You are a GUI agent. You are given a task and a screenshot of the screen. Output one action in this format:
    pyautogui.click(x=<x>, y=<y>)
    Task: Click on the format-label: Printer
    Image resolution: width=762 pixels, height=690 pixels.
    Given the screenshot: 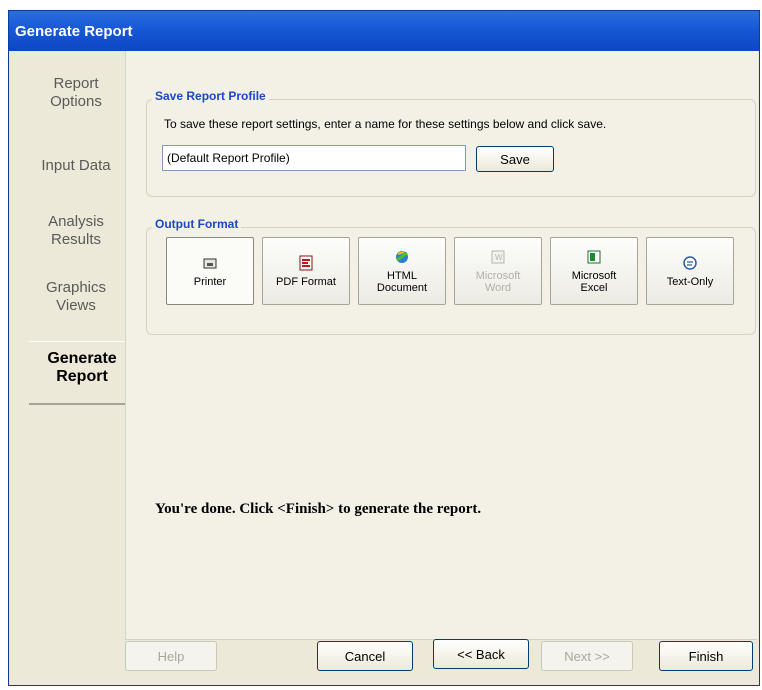 What is the action you would take?
    pyautogui.click(x=210, y=282)
    